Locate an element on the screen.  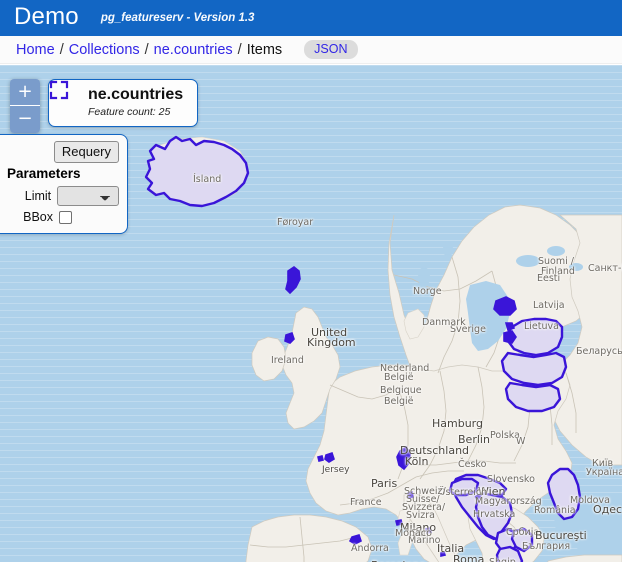
limit-select: 1025501001000 is located at coordinates (88, 196).